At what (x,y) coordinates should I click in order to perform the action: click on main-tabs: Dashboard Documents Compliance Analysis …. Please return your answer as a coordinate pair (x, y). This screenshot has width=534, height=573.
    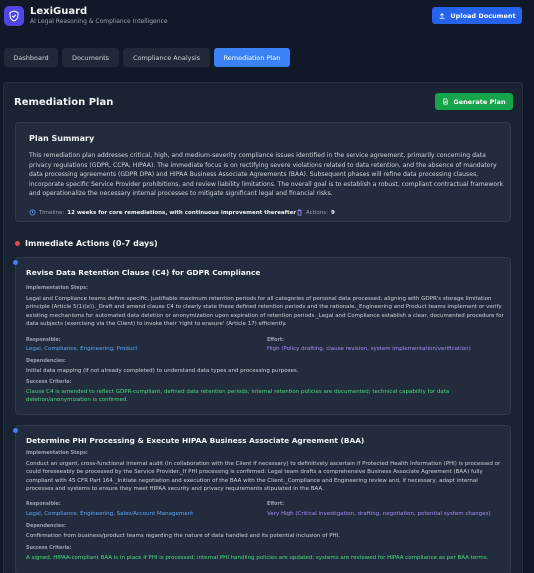
    Looking at the image, I should click on (147, 57).